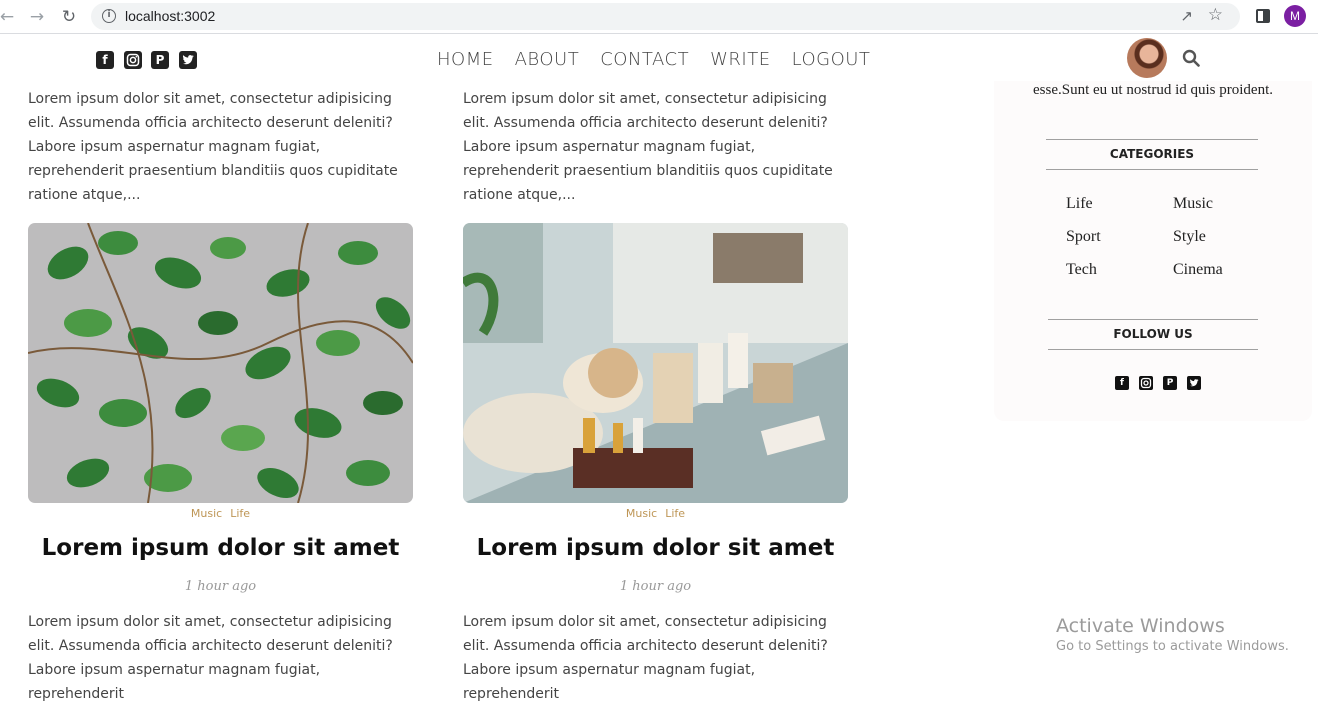 This screenshot has width=1318, height=706. I want to click on menu-write: WRITE, so click(740, 59).